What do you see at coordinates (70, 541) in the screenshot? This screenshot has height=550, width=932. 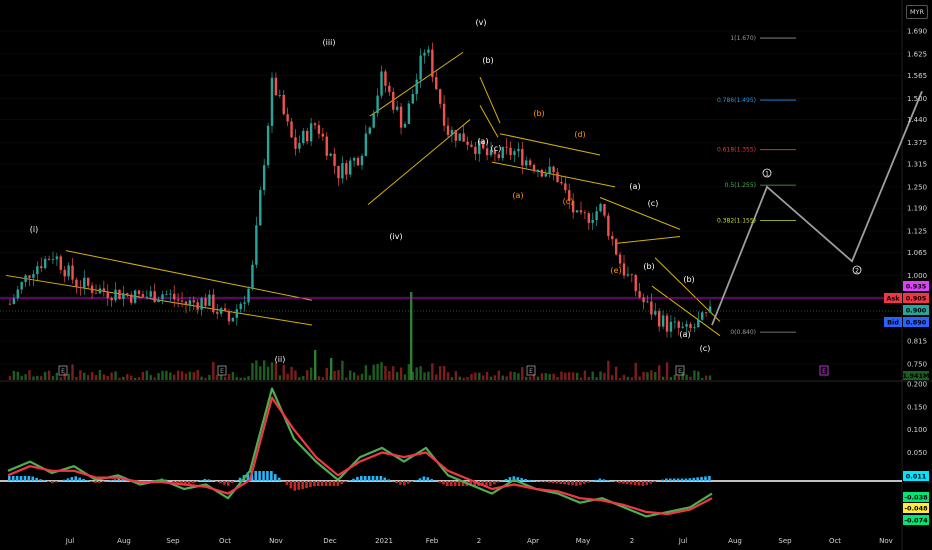 I see `x-tick-label: Jul` at bounding box center [70, 541].